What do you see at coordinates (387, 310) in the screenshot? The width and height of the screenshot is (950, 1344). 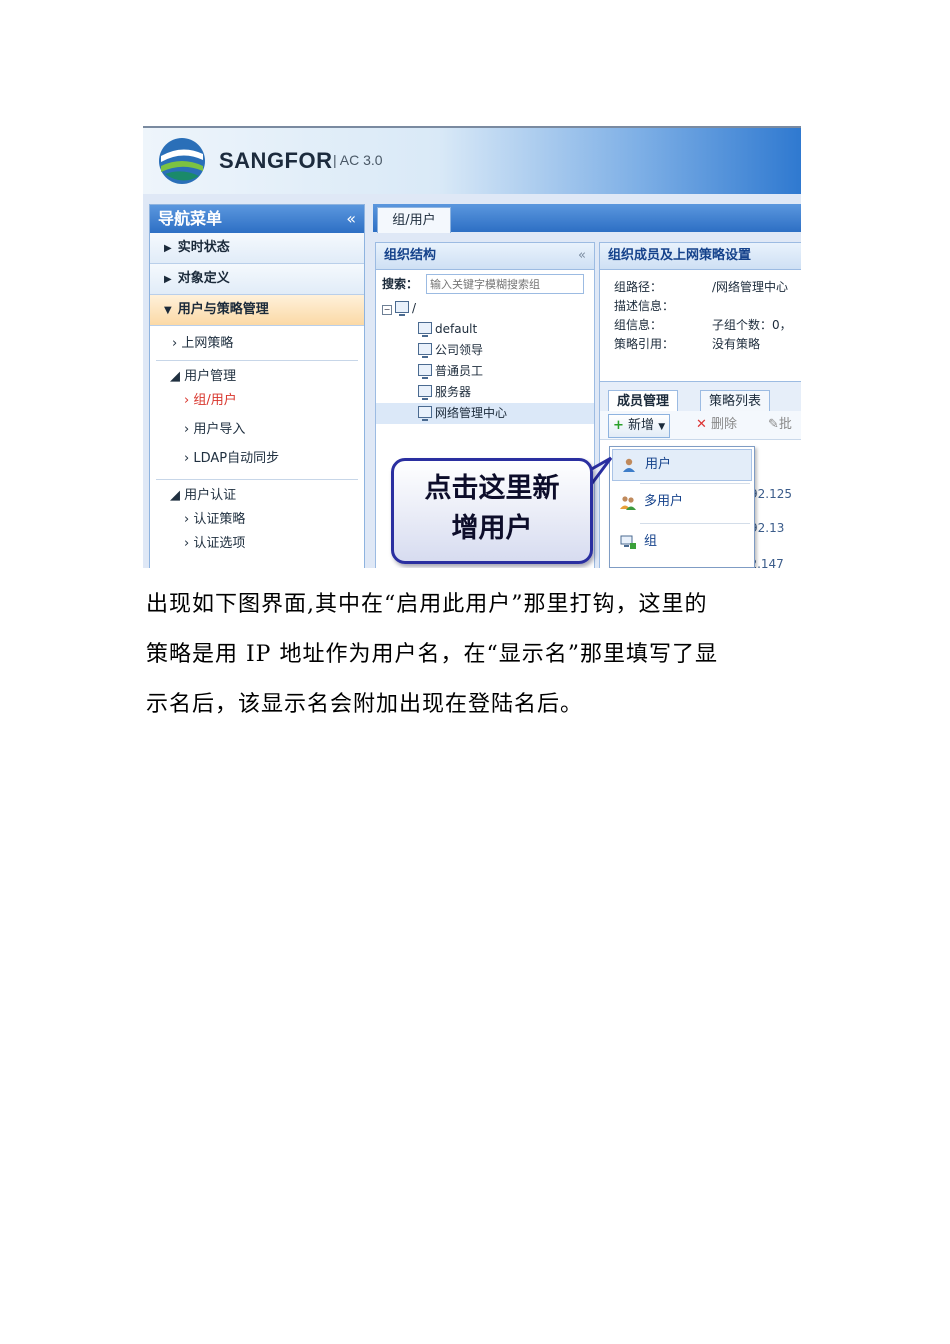 I see `collapse-toggle-icon: −` at bounding box center [387, 310].